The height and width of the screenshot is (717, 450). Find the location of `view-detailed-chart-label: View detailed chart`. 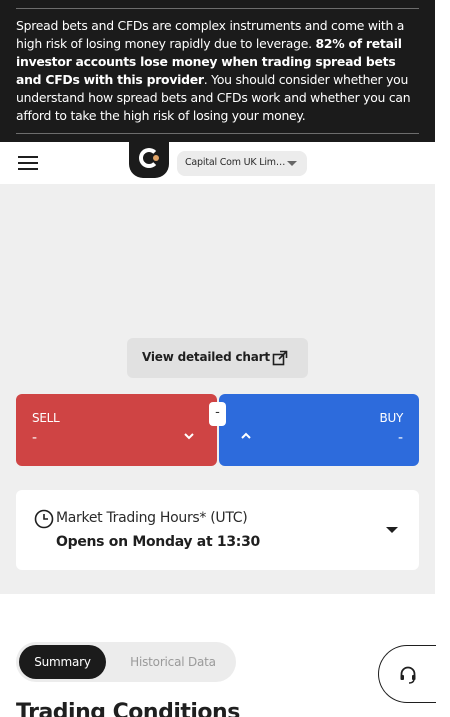

view-detailed-chart-label: View detailed chart is located at coordinates (206, 357).